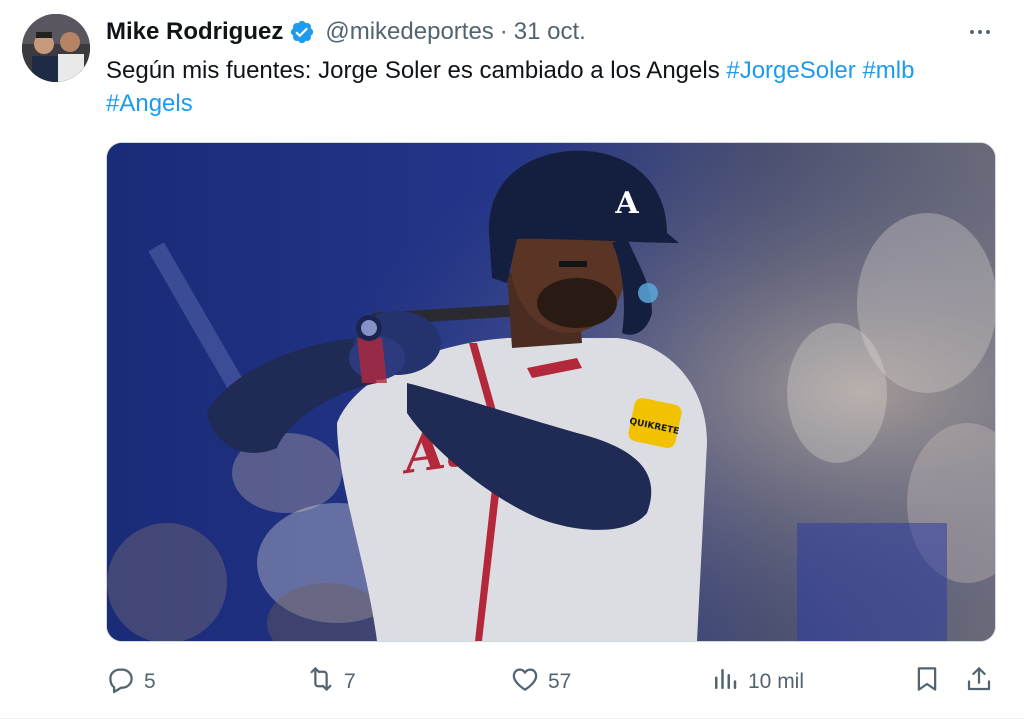  I want to click on verified-badge-icon, so click(302, 32).